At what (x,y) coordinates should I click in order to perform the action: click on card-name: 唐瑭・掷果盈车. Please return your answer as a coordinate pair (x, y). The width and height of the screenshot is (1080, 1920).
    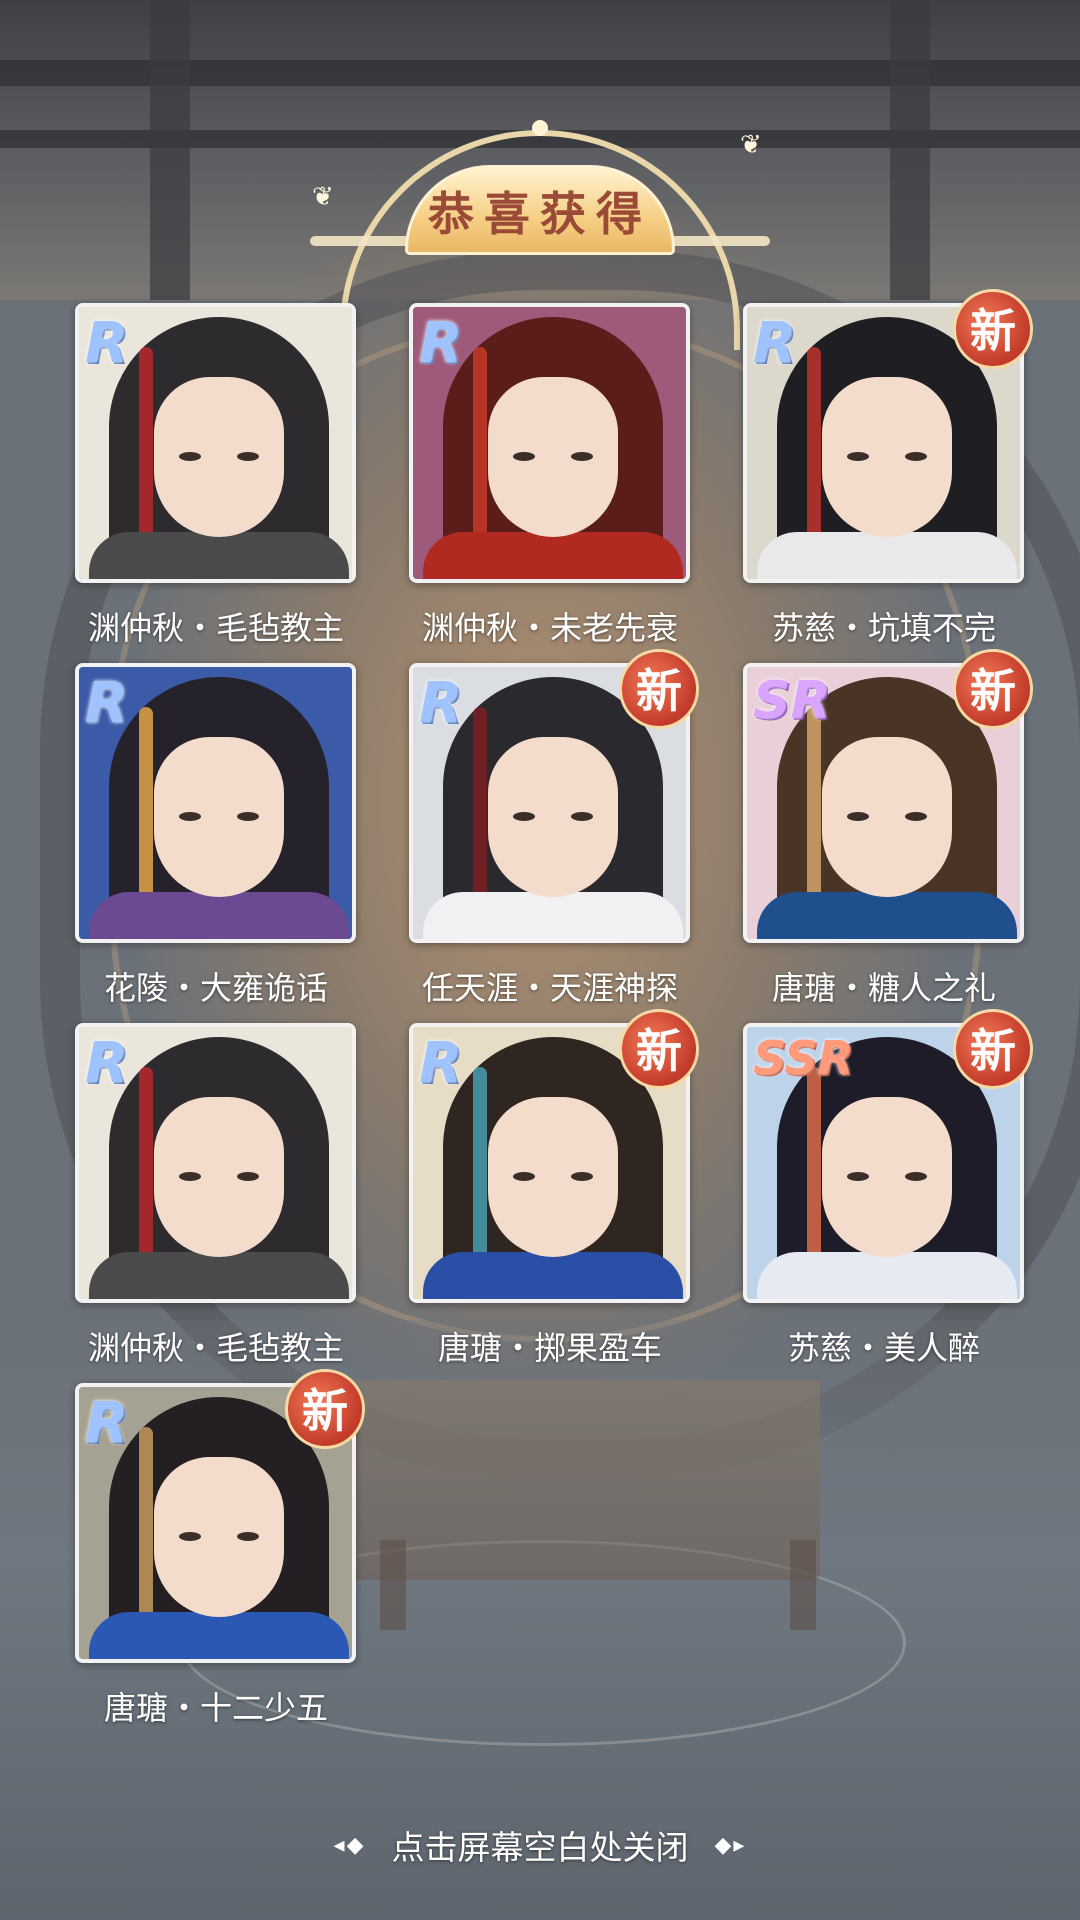
    Looking at the image, I should click on (549, 1348).